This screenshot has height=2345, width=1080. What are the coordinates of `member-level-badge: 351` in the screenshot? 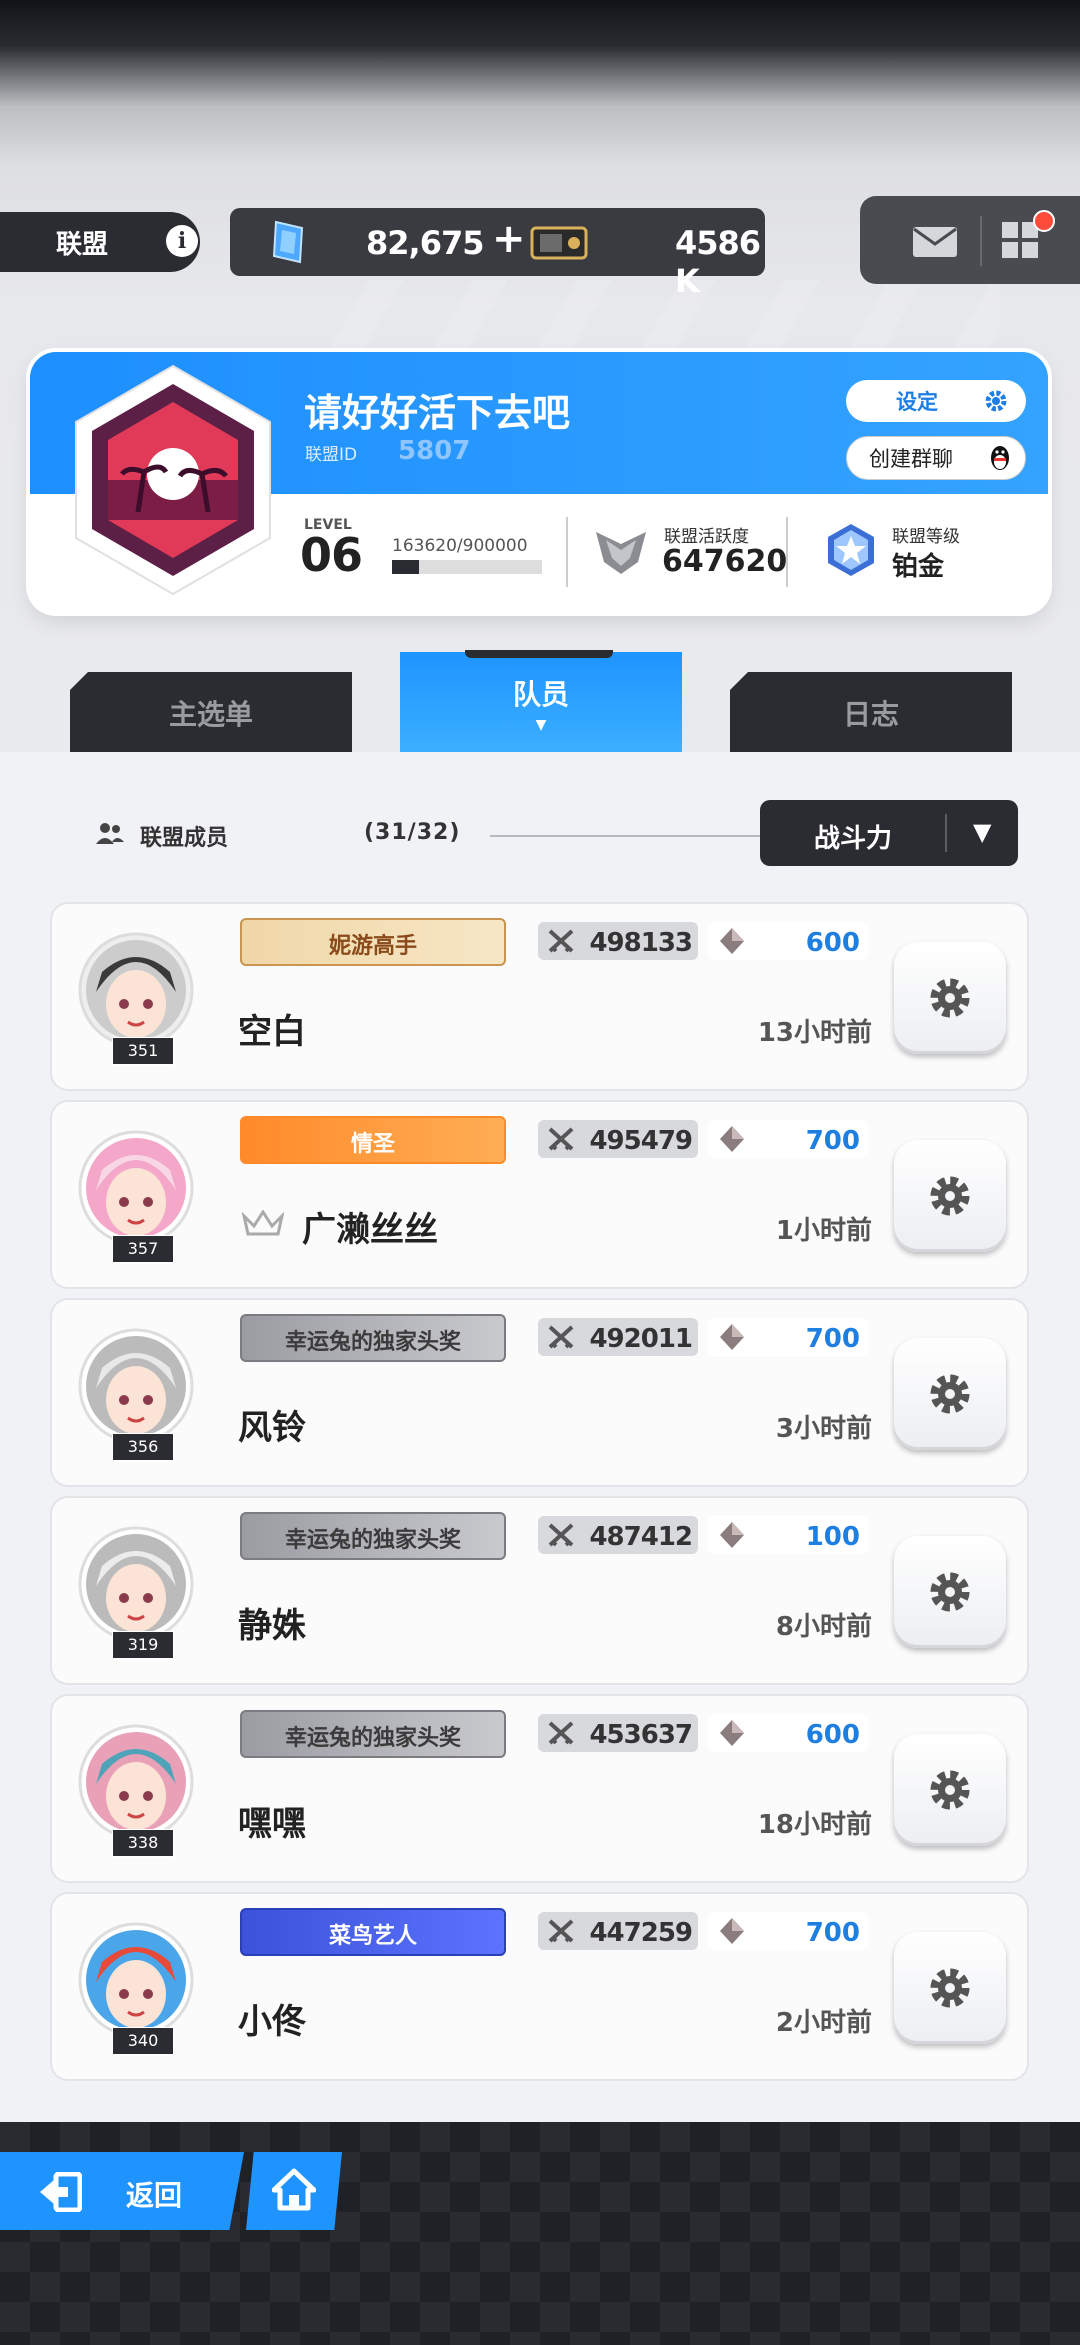 It's located at (143, 1051).